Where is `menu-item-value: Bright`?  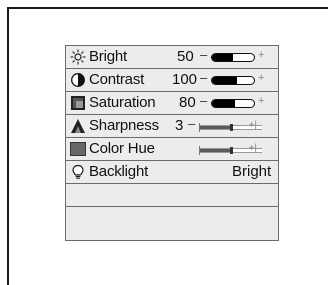 menu-item-value: Bright is located at coordinates (252, 171).